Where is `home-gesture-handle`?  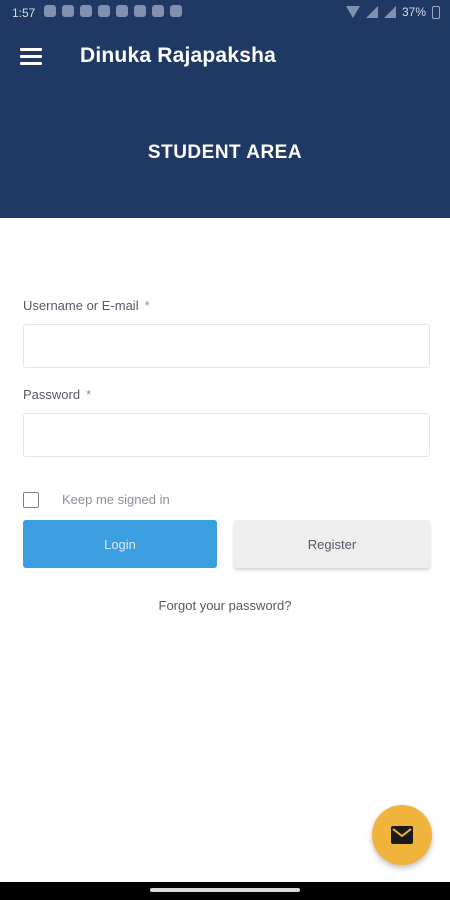 home-gesture-handle is located at coordinates (225, 890).